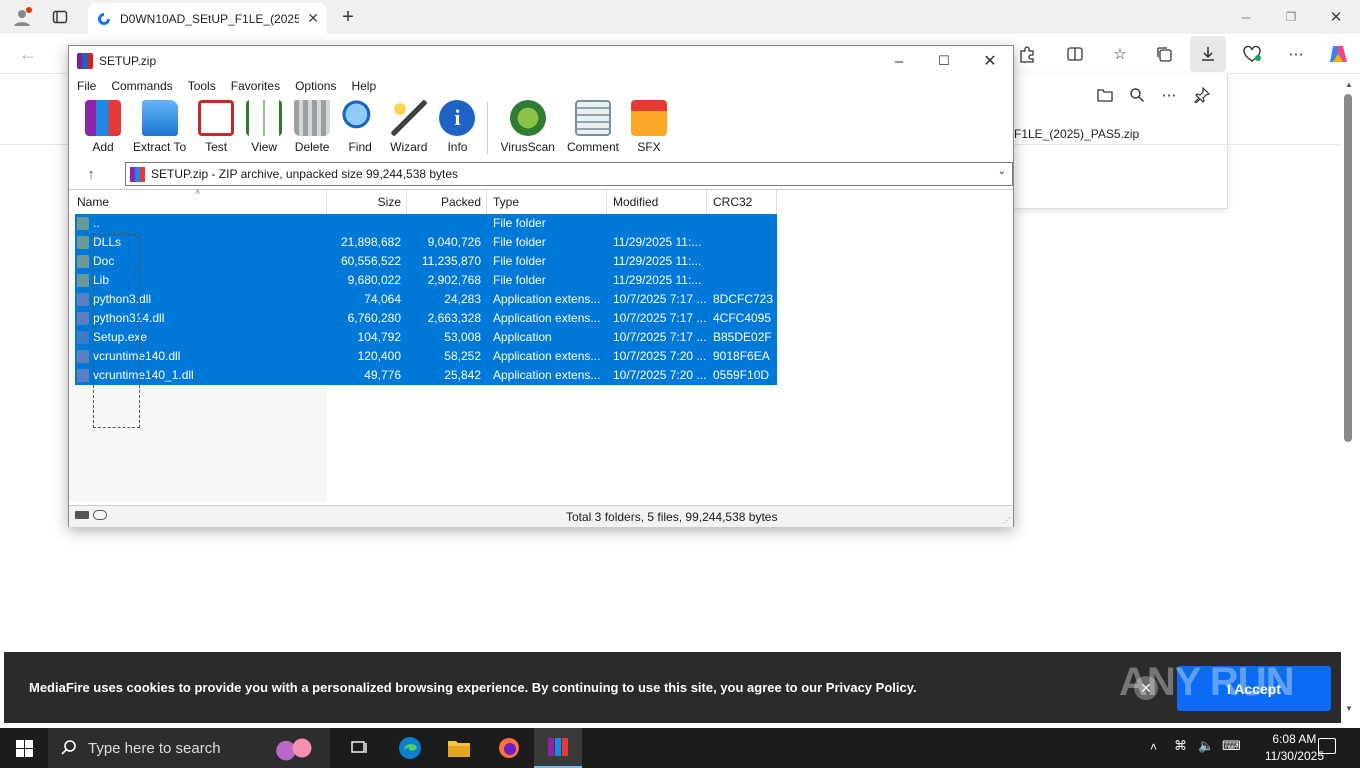 Image resolution: width=1360 pixels, height=768 pixels. What do you see at coordinates (1206, 746) in the screenshot?
I see `volume-icon: 🔈` at bounding box center [1206, 746].